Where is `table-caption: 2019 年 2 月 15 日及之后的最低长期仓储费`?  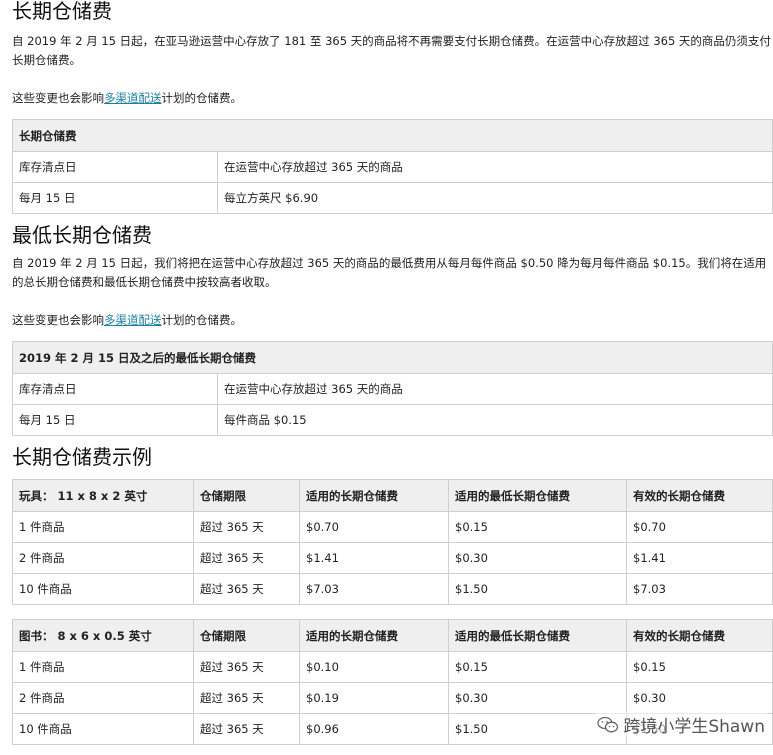 table-caption: 2019 年 2 月 15 日及之后的最低长期仓储费 is located at coordinates (392, 357).